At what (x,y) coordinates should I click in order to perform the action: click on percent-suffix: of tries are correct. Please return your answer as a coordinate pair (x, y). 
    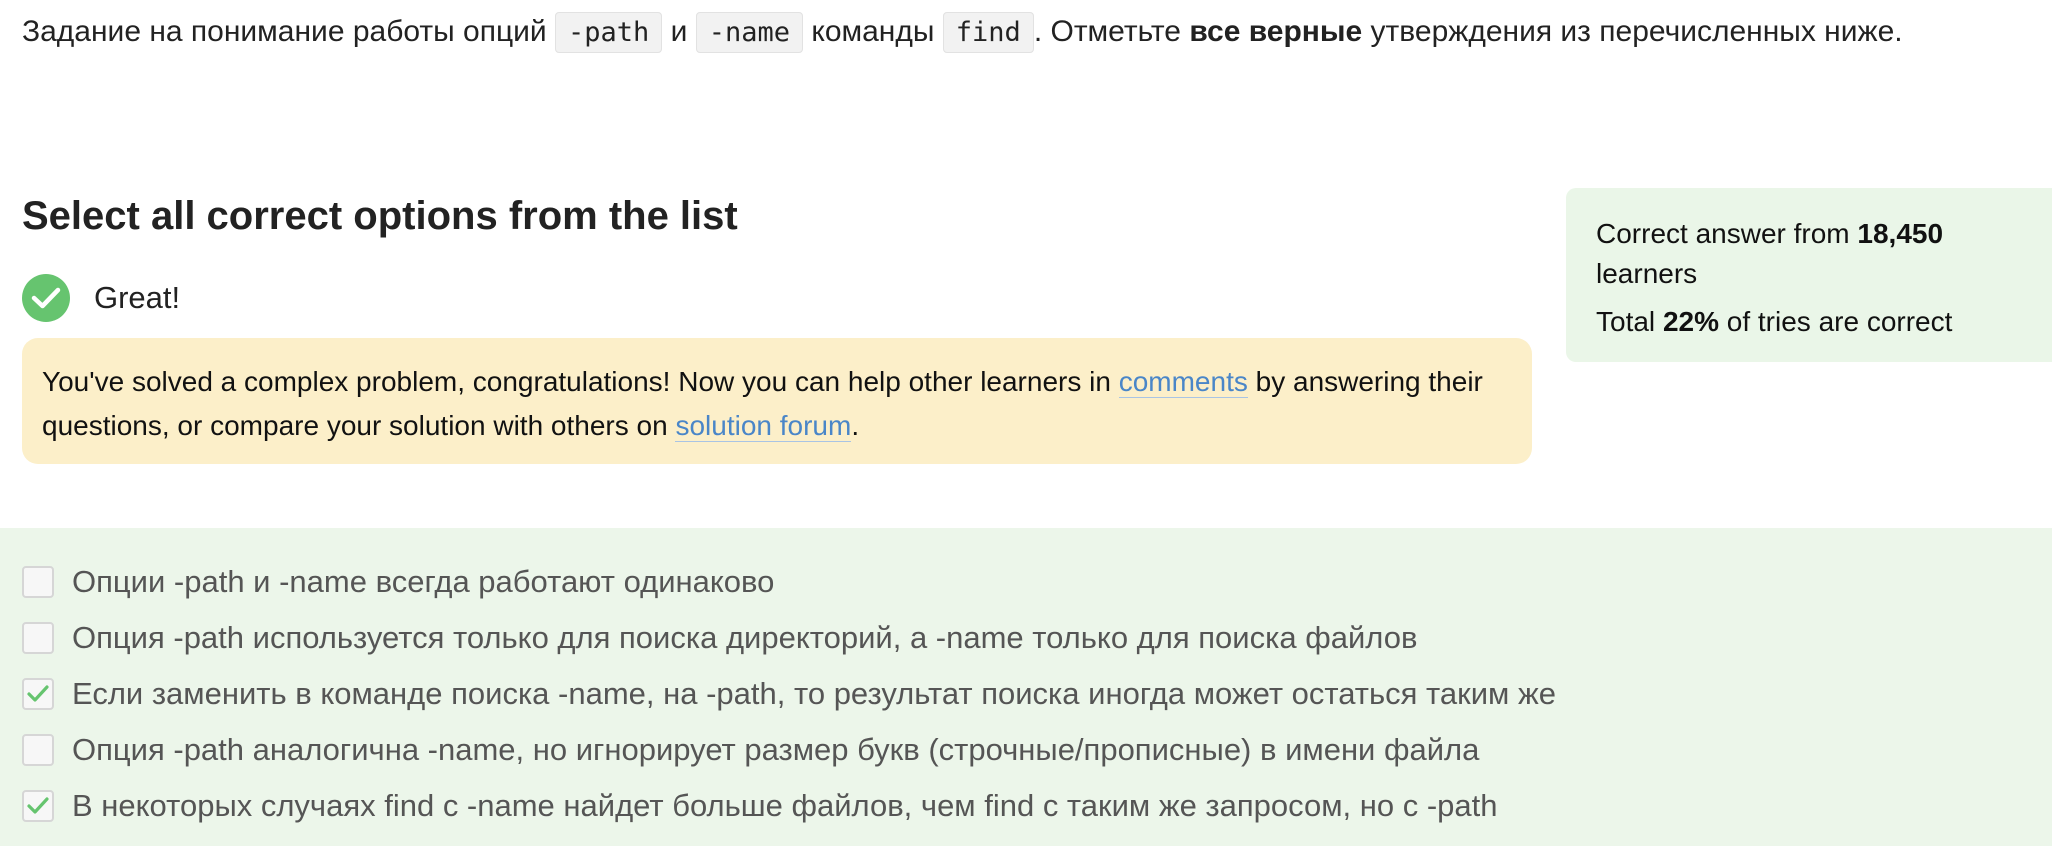
    Looking at the image, I should click on (1835, 321).